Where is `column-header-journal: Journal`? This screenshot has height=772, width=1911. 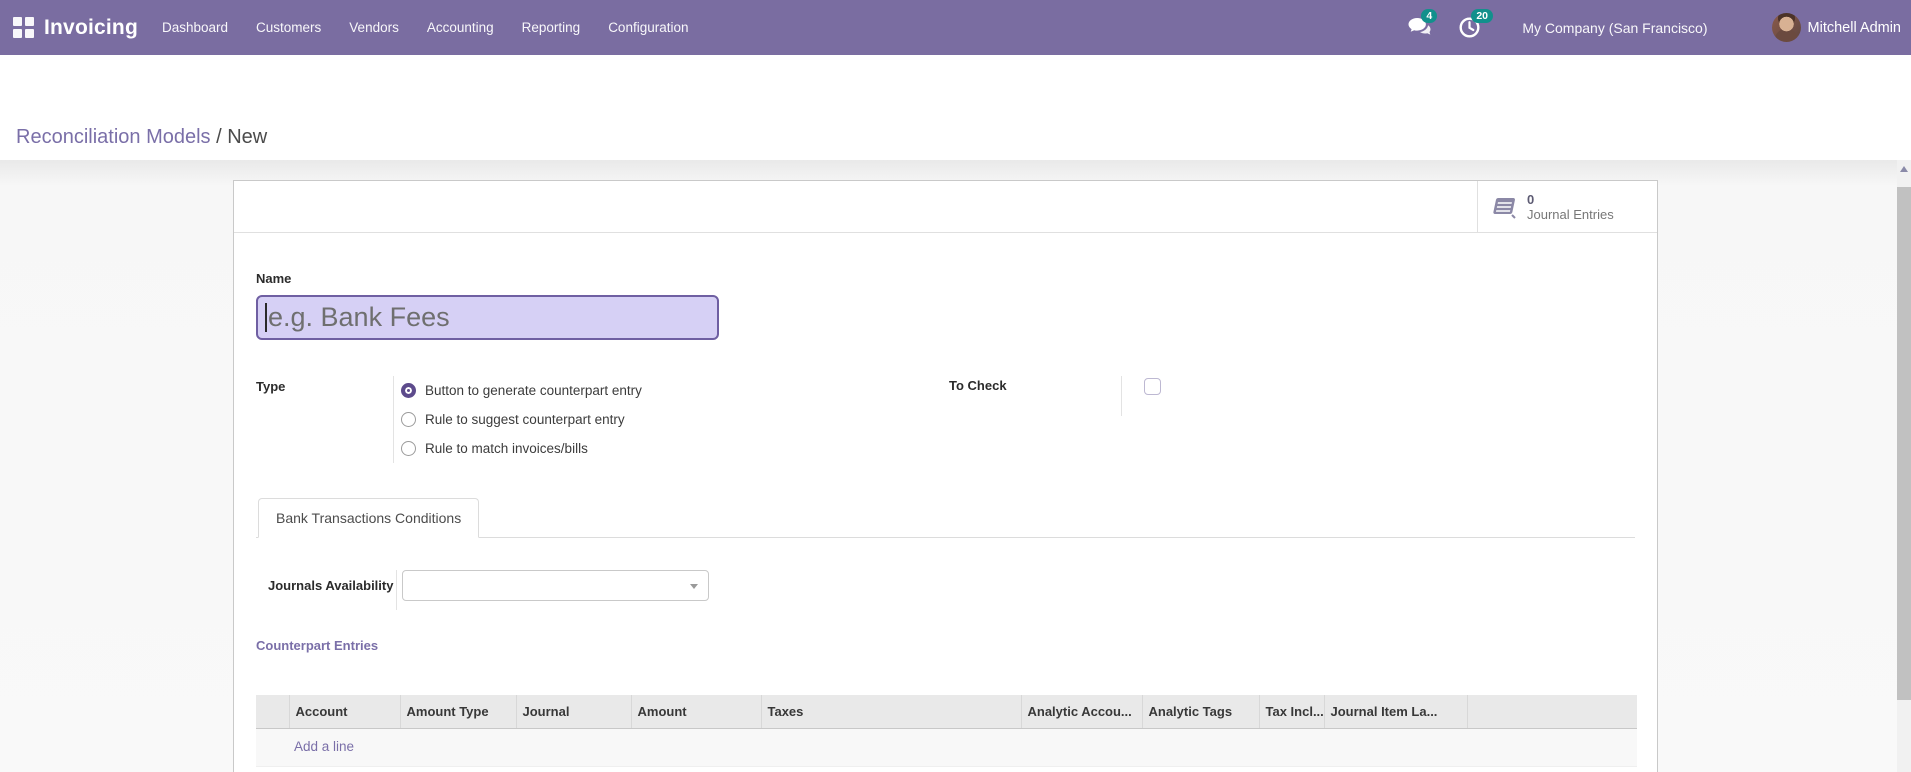 column-header-journal: Journal is located at coordinates (573, 712).